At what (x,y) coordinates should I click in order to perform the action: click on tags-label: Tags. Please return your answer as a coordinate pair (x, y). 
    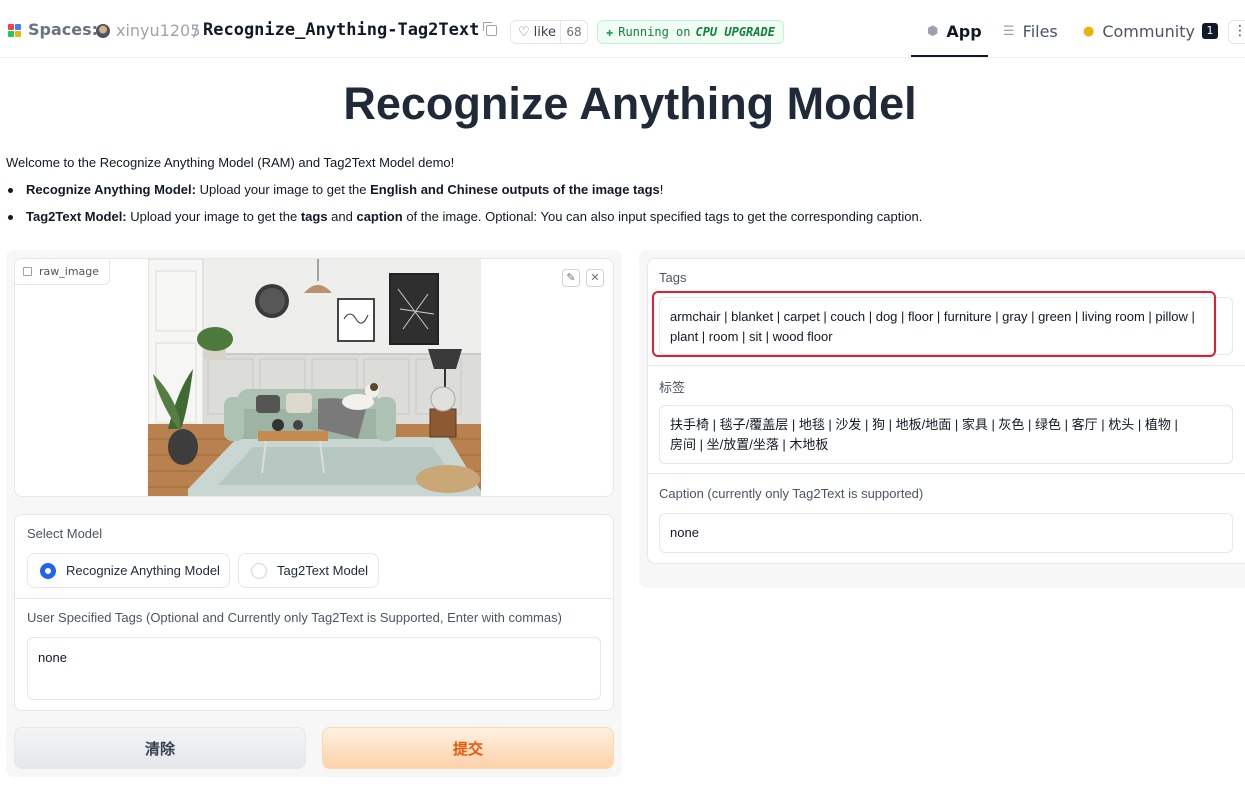
    Looking at the image, I should click on (673, 277).